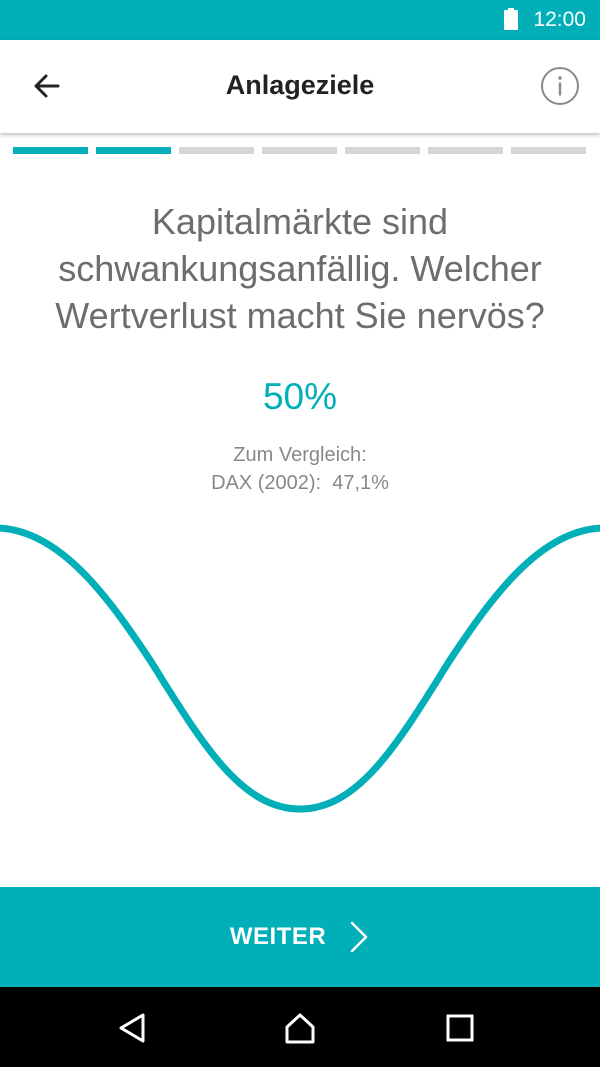  What do you see at coordinates (300, 483) in the screenshot?
I see `comparison-value: DAX (2002): 47,1%` at bounding box center [300, 483].